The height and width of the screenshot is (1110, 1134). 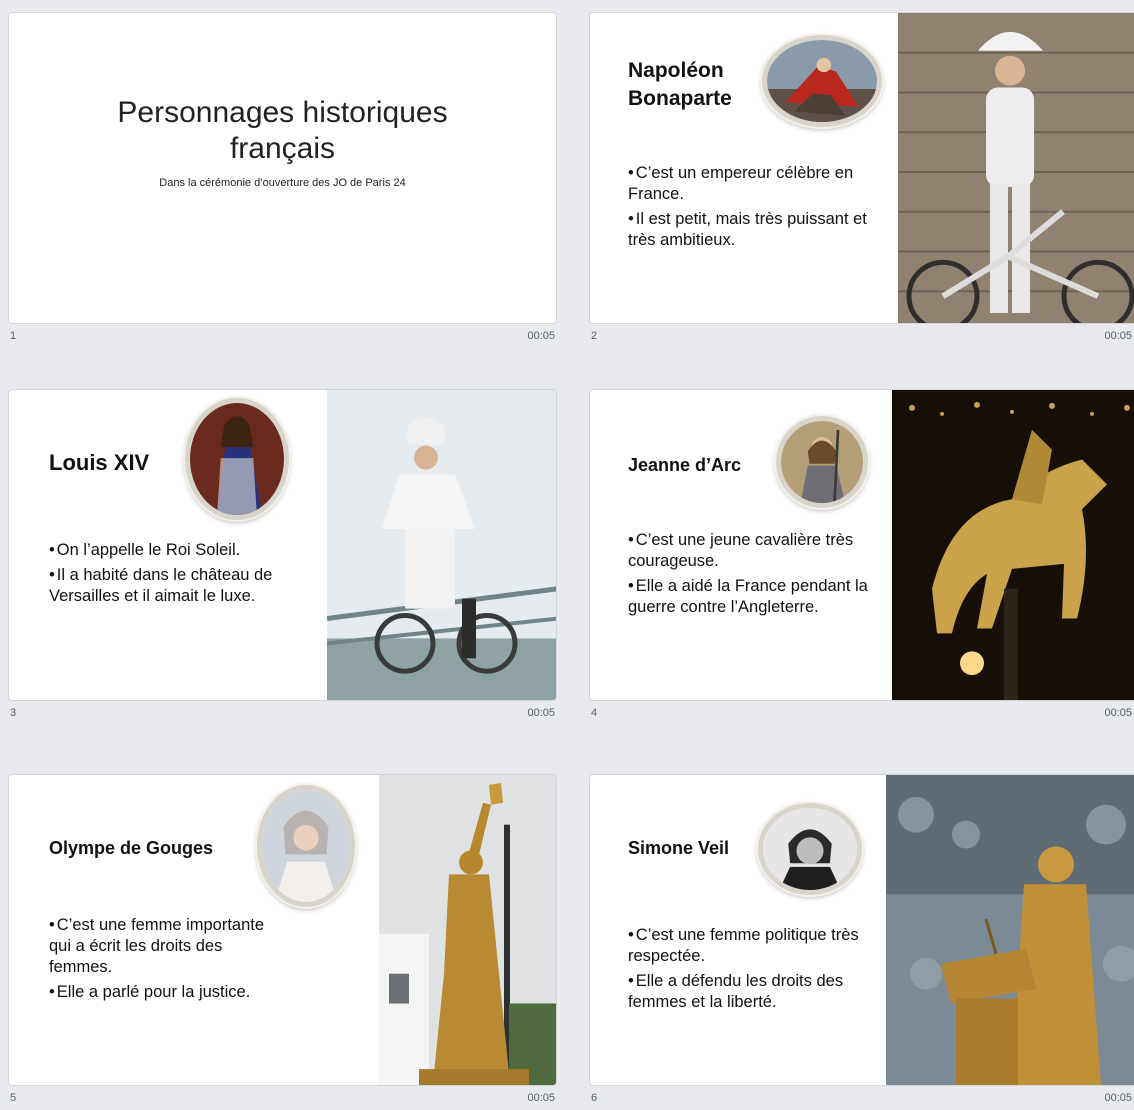 I want to click on slide-number: 2, so click(x=594, y=336).